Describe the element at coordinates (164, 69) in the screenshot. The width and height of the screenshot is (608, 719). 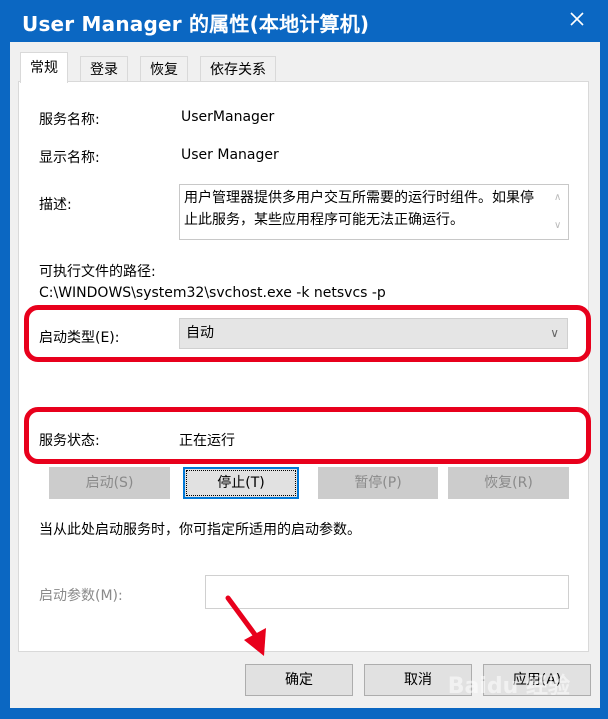
I see `tab-recovery: 恢复` at that location.